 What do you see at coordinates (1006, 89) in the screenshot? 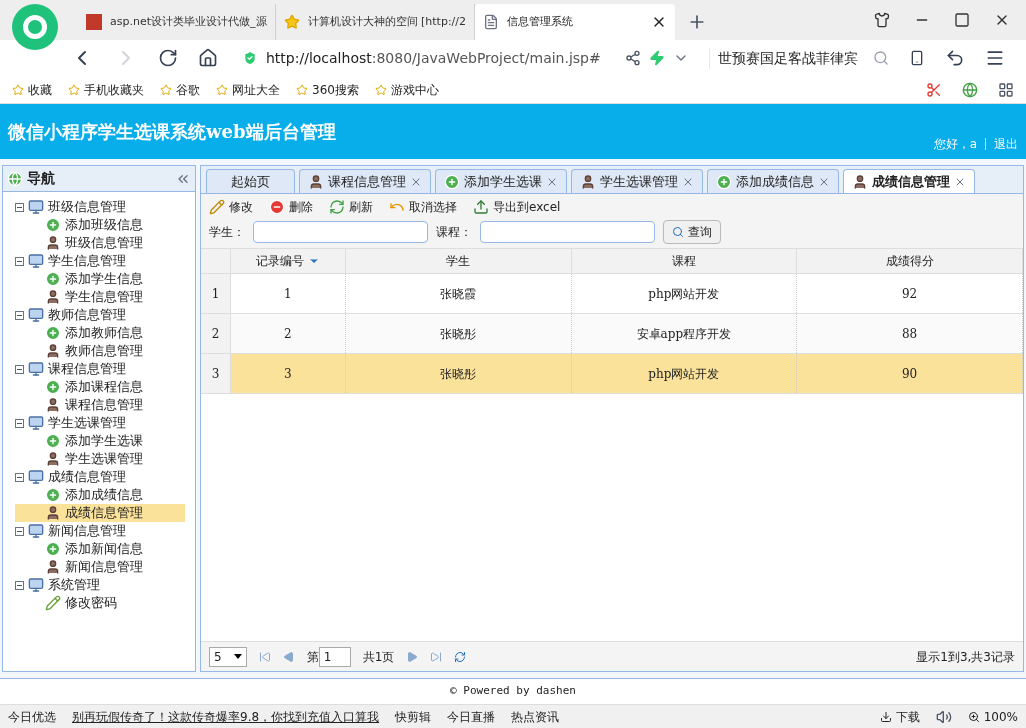
I see `apps-icon` at bounding box center [1006, 89].